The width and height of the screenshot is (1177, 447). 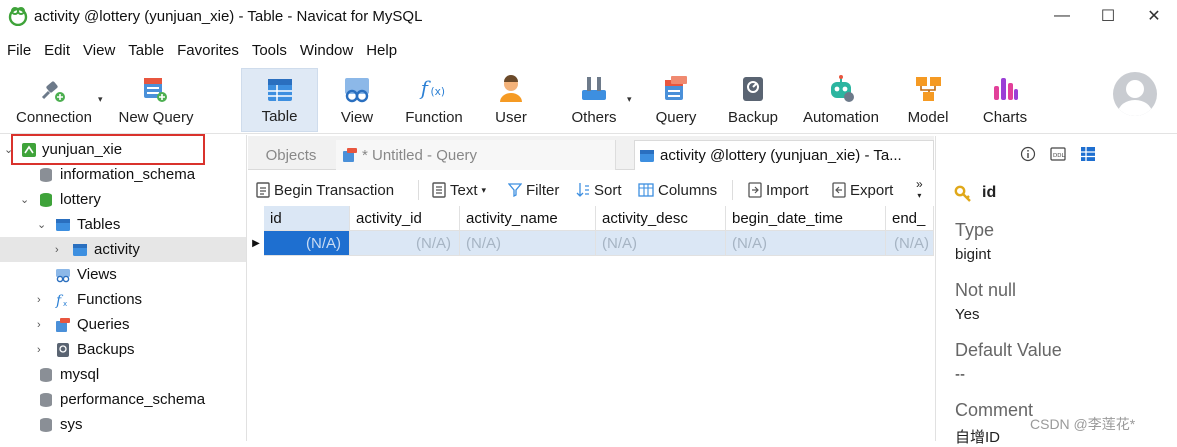 I want to click on table-button: Table, so click(x=279, y=100).